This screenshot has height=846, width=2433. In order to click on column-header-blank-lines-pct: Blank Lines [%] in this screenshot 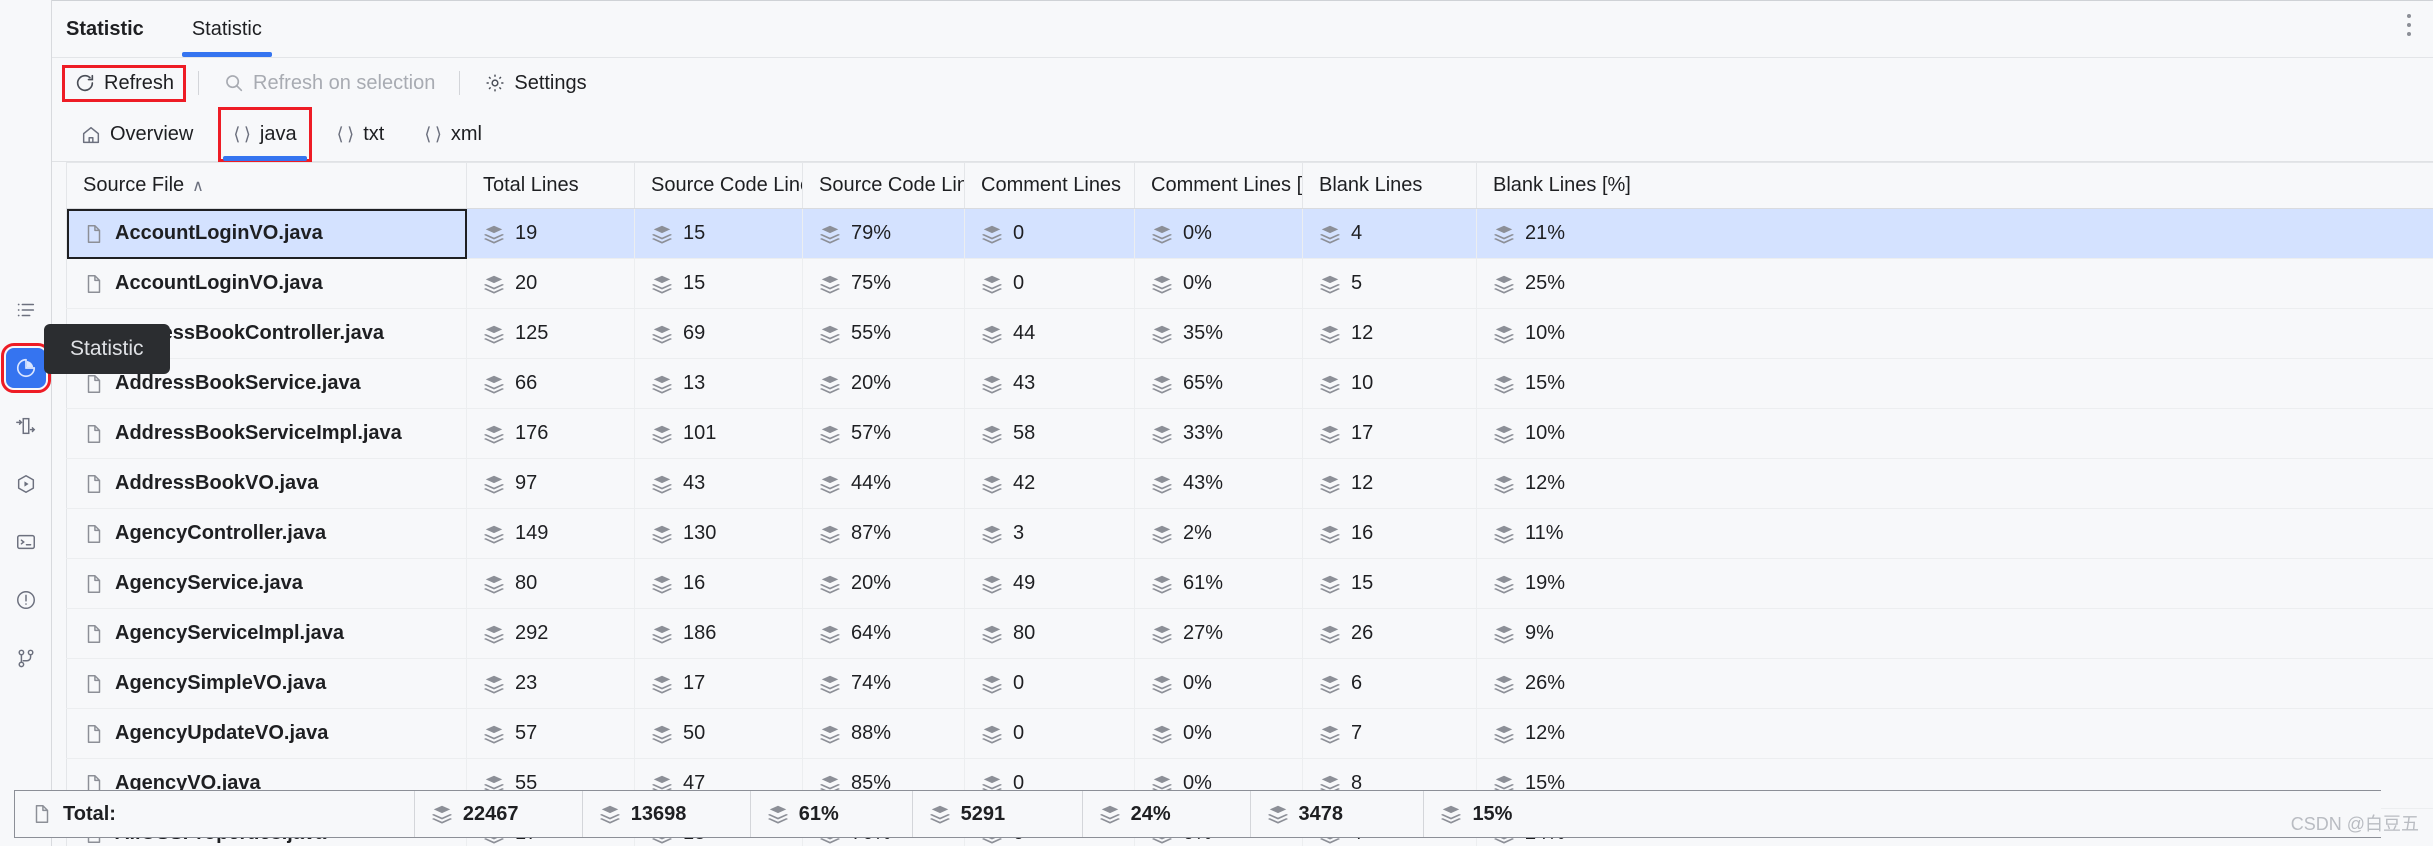, I will do `click(1954, 185)`.